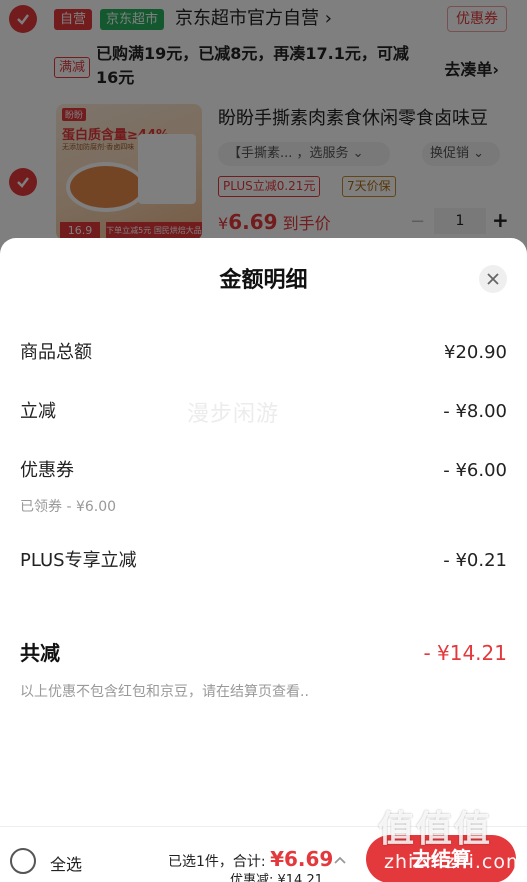  Describe the element at coordinates (475, 470) in the screenshot. I see `row-value: - ¥6.00` at that location.